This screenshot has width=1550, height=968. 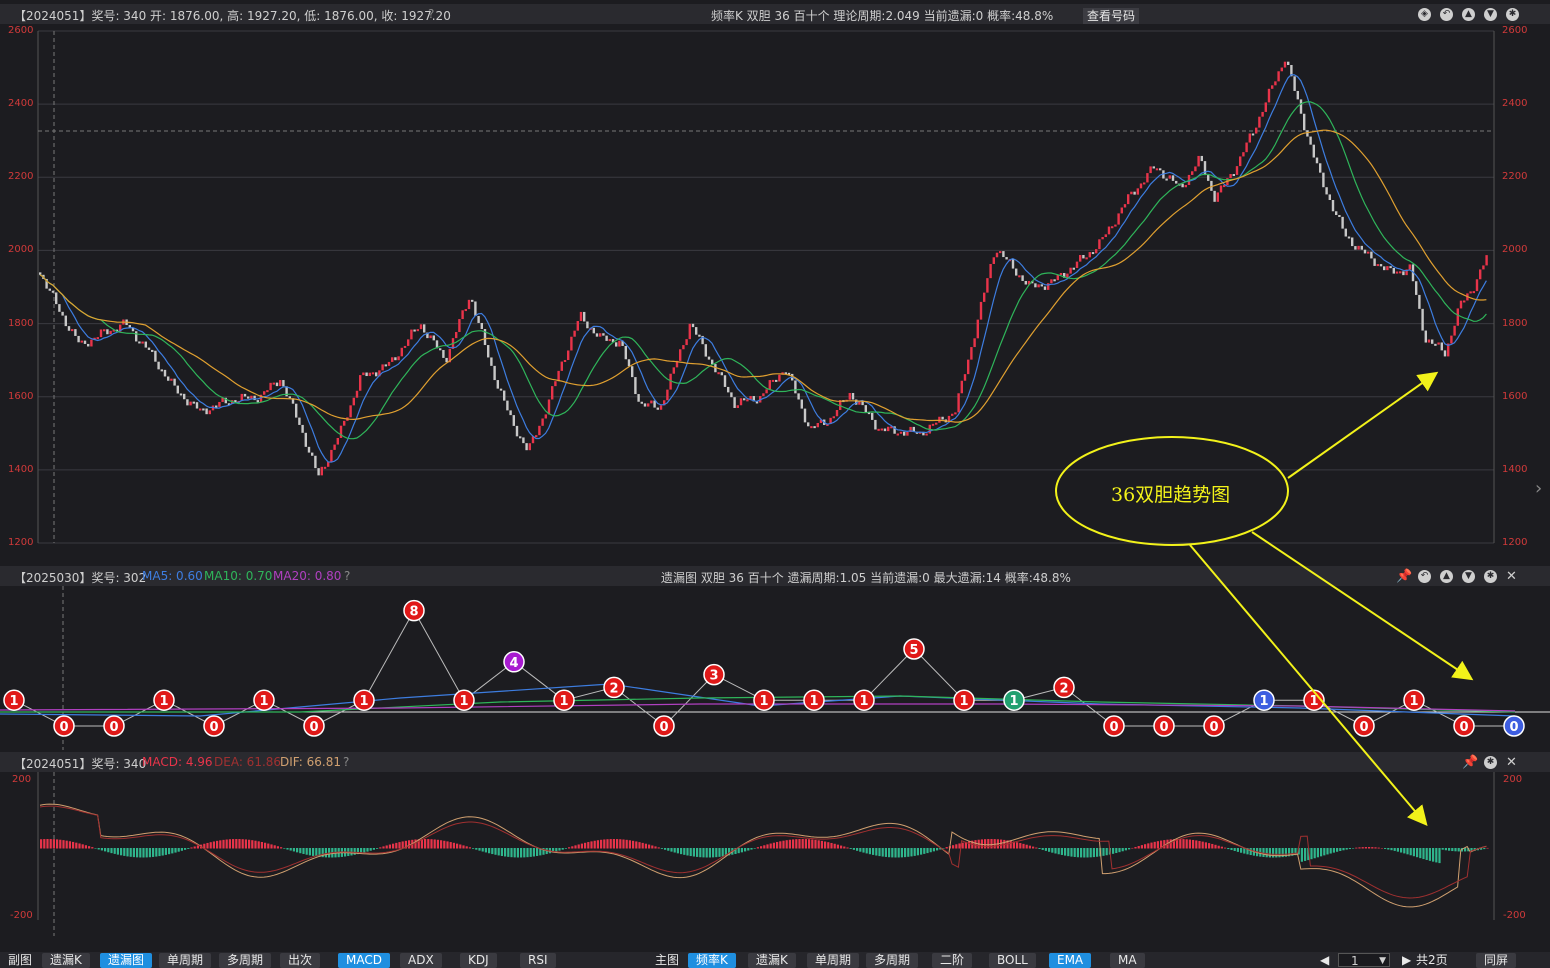 What do you see at coordinates (1012, 960) in the screenshot?
I see `tab-main-boll: BOLL` at bounding box center [1012, 960].